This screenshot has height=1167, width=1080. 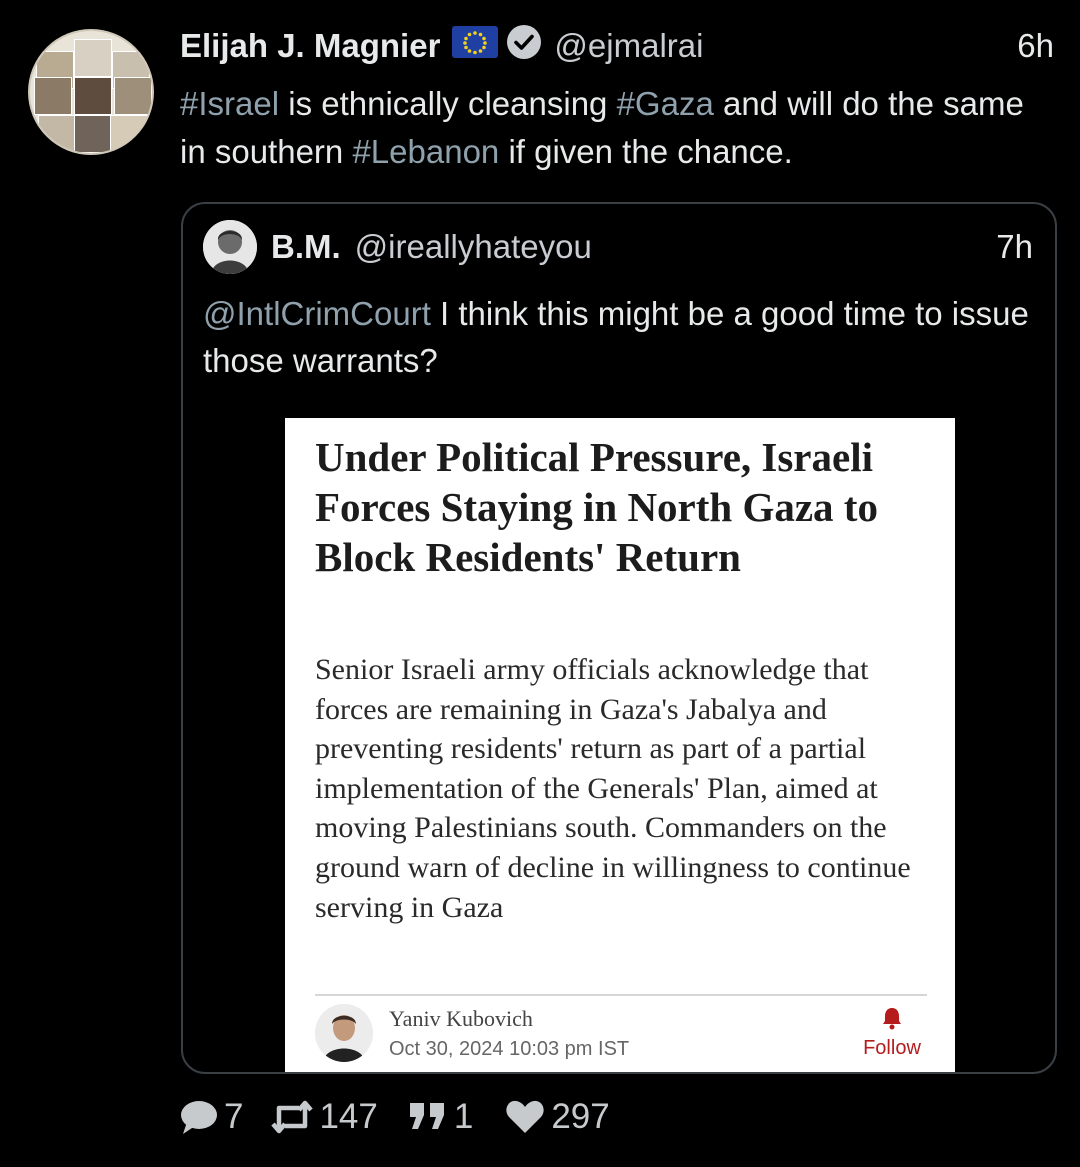 What do you see at coordinates (580, 1116) in the screenshot?
I see `like-count: 297` at bounding box center [580, 1116].